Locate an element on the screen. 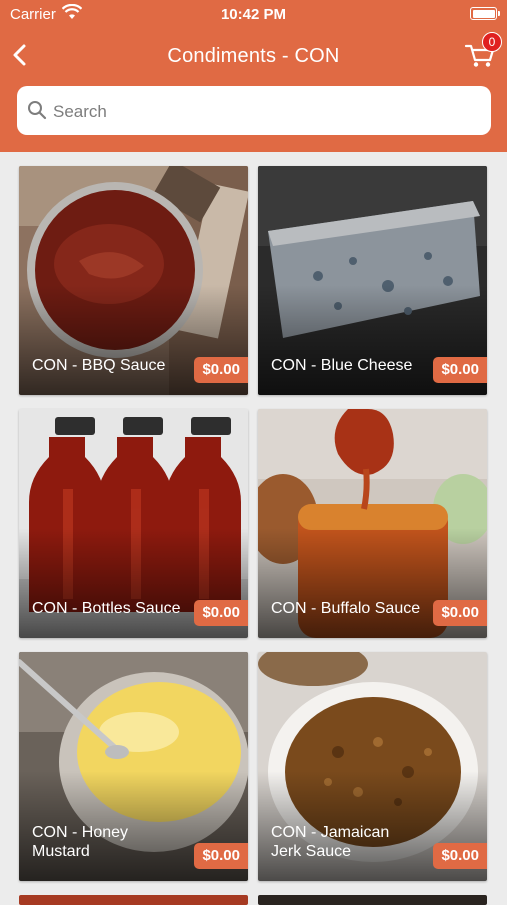 This screenshot has width=507, height=905. product-card: CON - Blue Cheese $0.00 is located at coordinates (372, 280).